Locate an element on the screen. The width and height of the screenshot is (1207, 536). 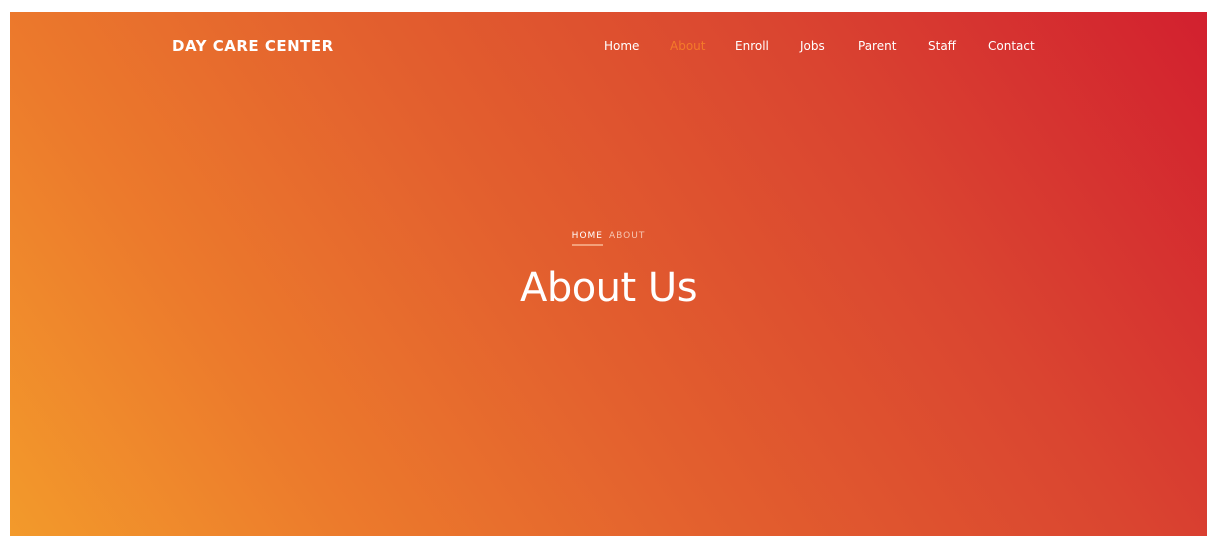
nav-item-parent: Parent is located at coordinates (893, 46).